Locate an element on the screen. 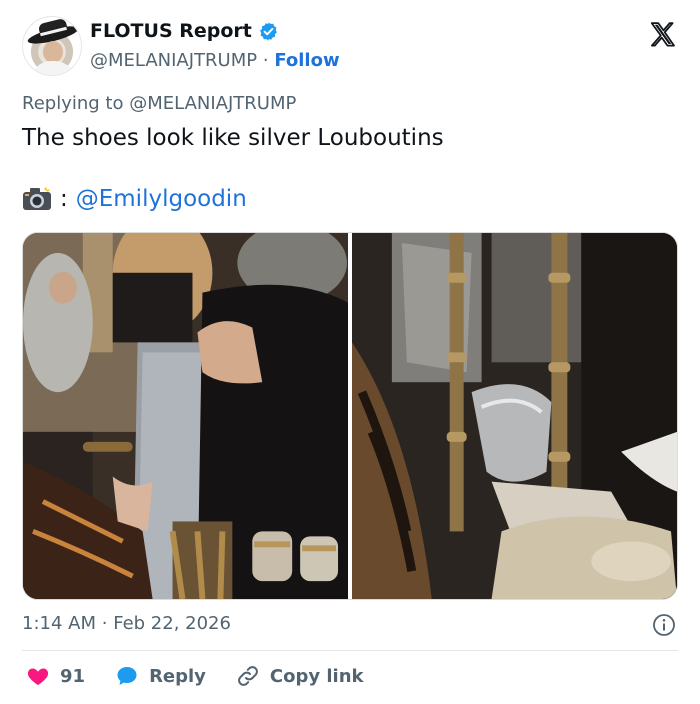 The height and width of the screenshot is (704, 700). copy-link-button: Copy link is located at coordinates (300, 676).